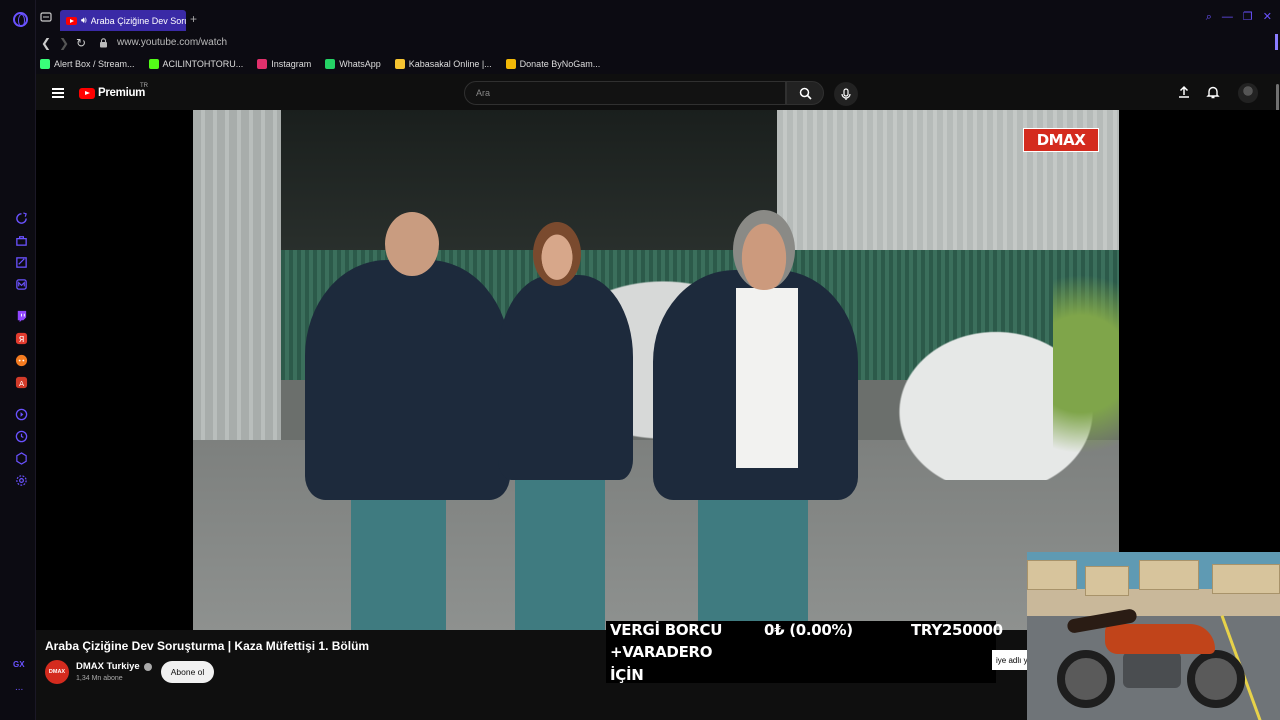 The width and height of the screenshot is (1280, 720). I want to click on speaker-icon: 🔊︎, so click(84, 20).